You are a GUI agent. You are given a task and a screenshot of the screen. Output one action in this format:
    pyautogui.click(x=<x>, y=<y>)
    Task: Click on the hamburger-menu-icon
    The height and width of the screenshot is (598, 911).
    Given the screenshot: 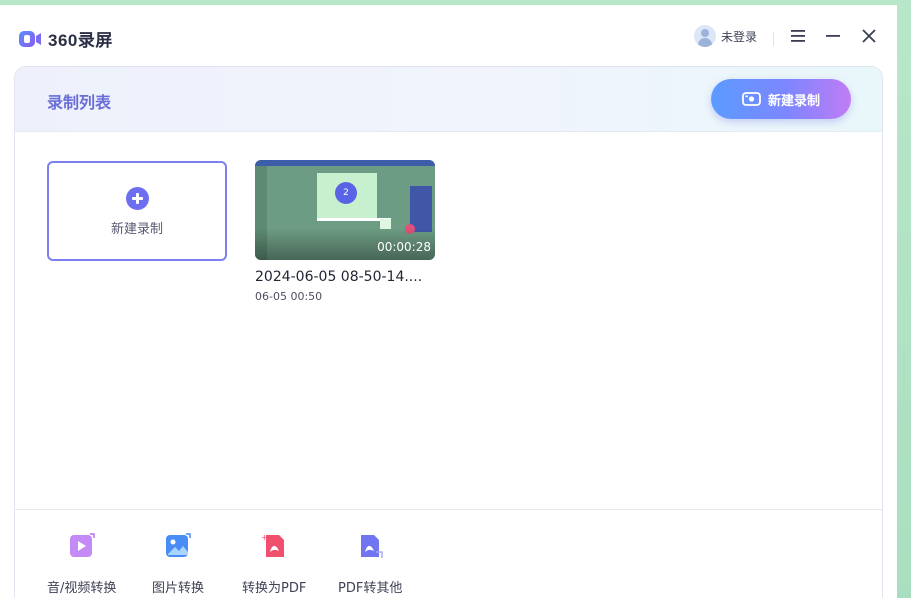 What is the action you would take?
    pyautogui.click(x=798, y=36)
    